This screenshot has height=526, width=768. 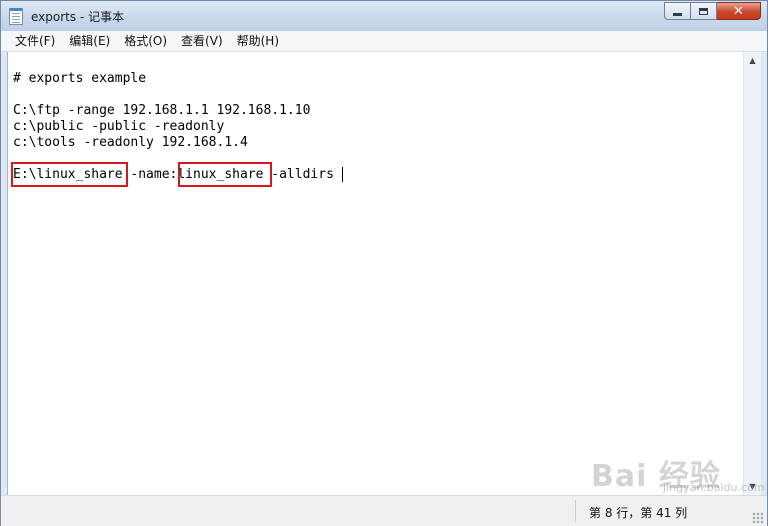 What do you see at coordinates (145, 41) in the screenshot?
I see `menu-format: 格式(O)` at bounding box center [145, 41].